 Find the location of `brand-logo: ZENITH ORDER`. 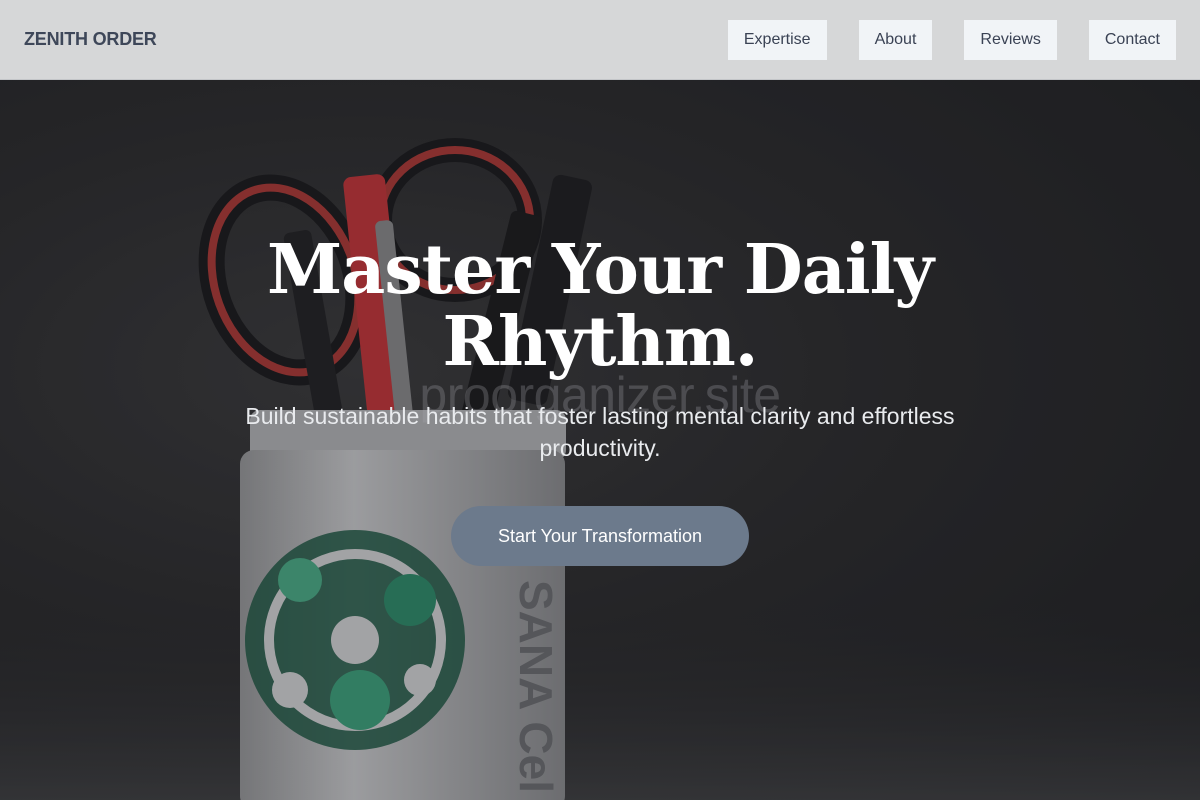

brand-logo: ZENITH ORDER is located at coordinates (90, 39).